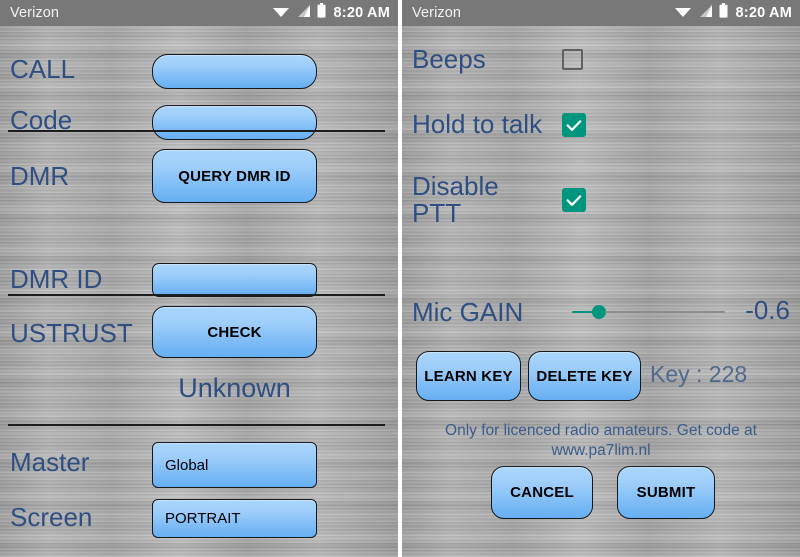 This screenshot has height=557, width=800. Describe the element at coordinates (601, 60) in the screenshot. I see `row-beeps: Beeps` at that location.